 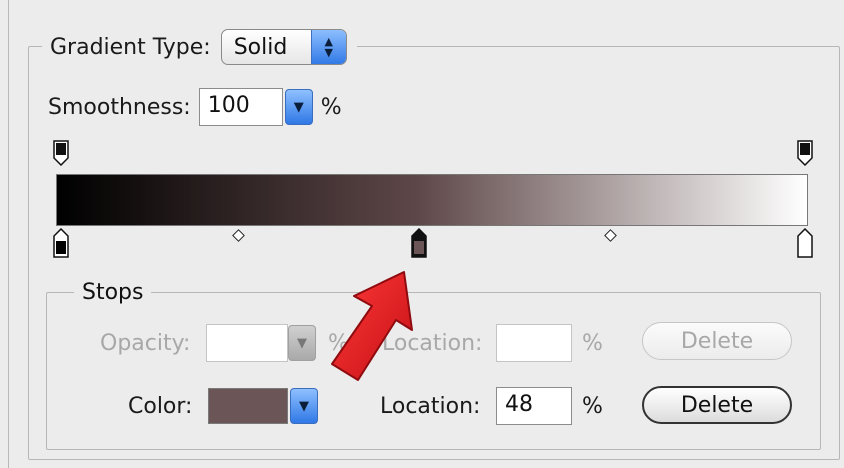 What do you see at coordinates (247, 343) in the screenshot?
I see `opacity-input` at bounding box center [247, 343].